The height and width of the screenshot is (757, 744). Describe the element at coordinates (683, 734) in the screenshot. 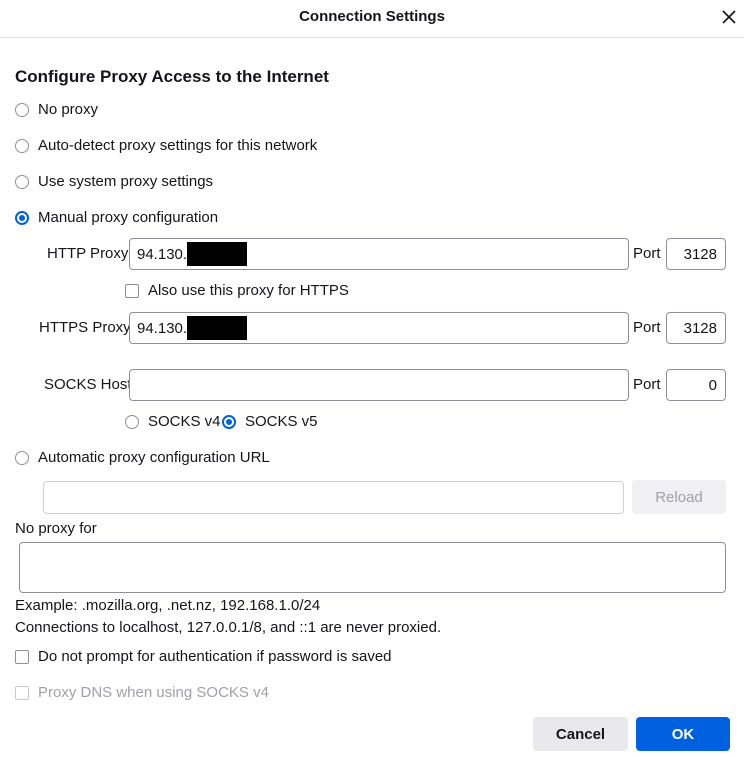

I see `ok-button: OK` at that location.